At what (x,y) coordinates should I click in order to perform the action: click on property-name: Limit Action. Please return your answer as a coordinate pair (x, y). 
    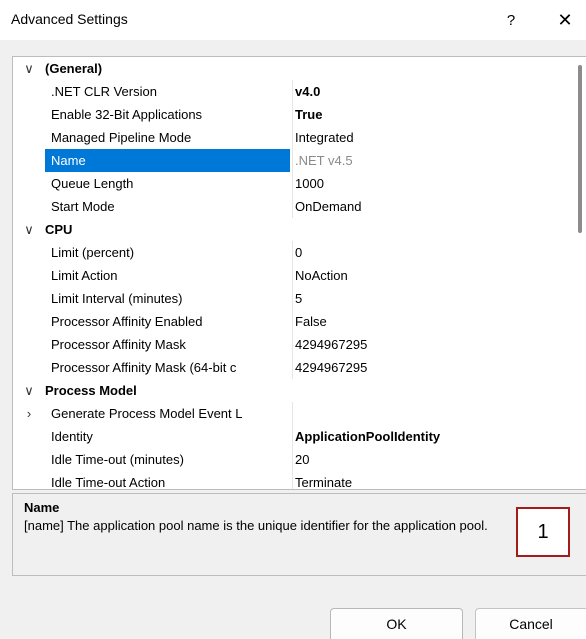
    Looking at the image, I should click on (84, 275).